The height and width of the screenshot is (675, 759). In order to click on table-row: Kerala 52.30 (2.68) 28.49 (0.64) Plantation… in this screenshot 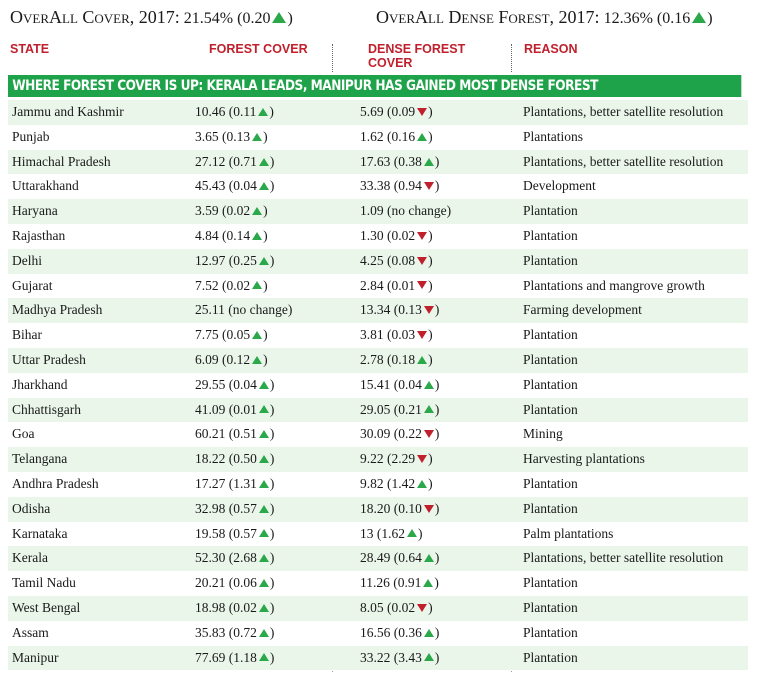, I will do `click(378, 559)`.